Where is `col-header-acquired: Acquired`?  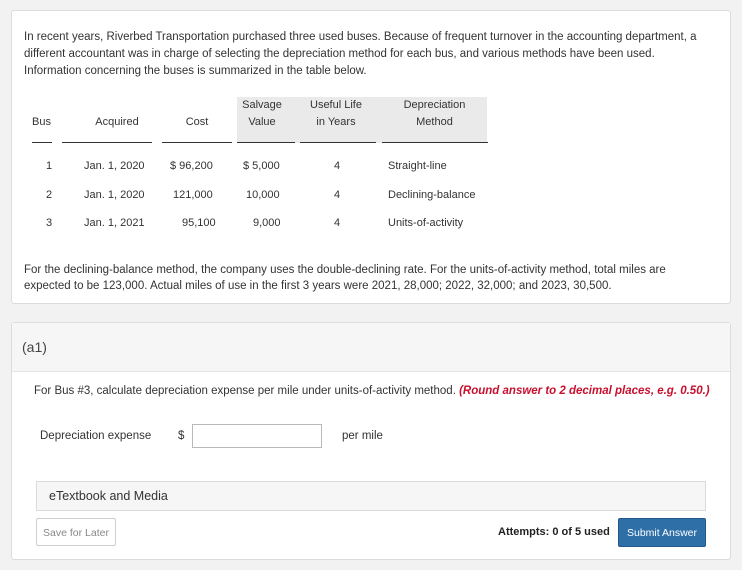
col-header-acquired: Acquired is located at coordinates (117, 122).